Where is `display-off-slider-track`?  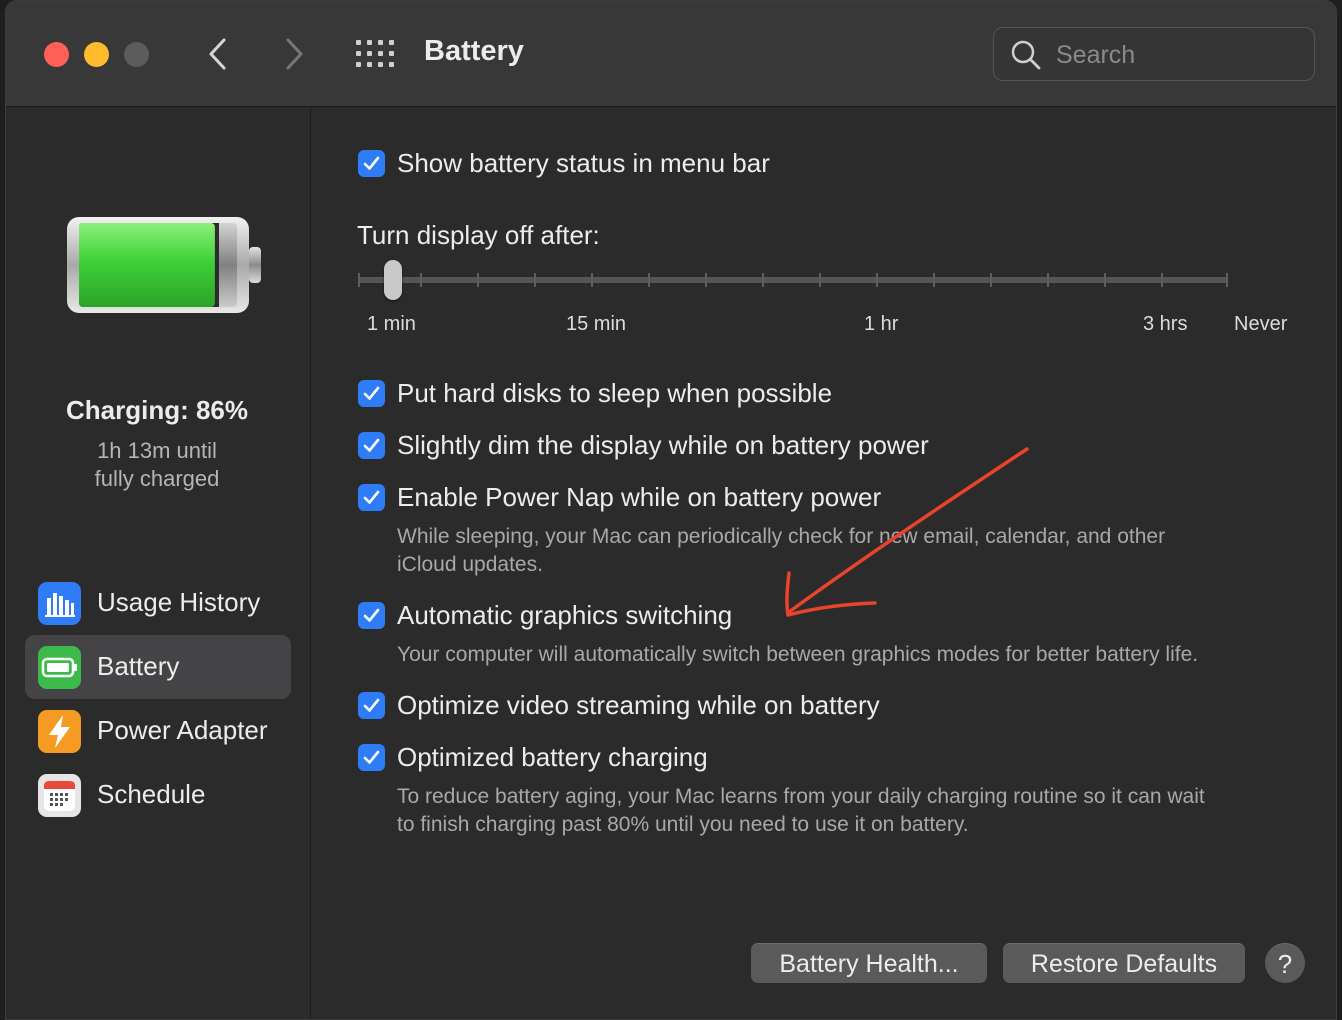 display-off-slider-track is located at coordinates (793, 280).